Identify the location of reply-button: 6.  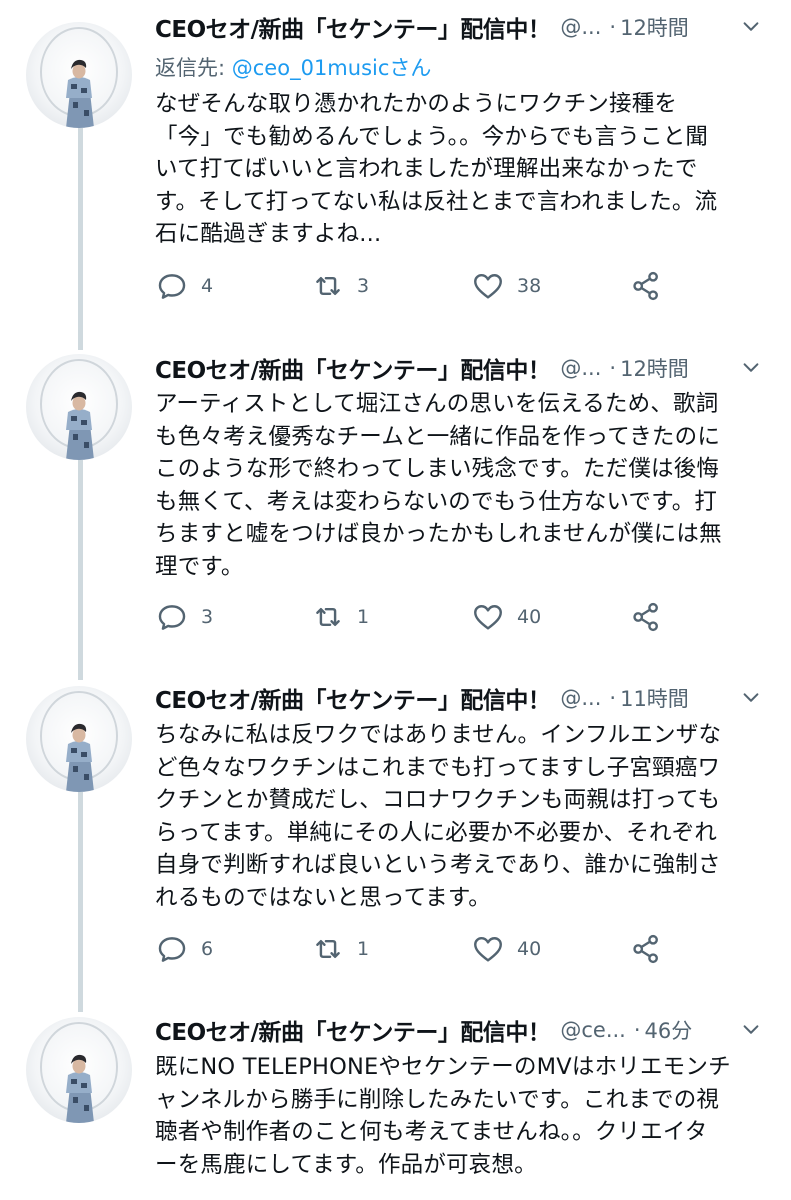
(184, 949).